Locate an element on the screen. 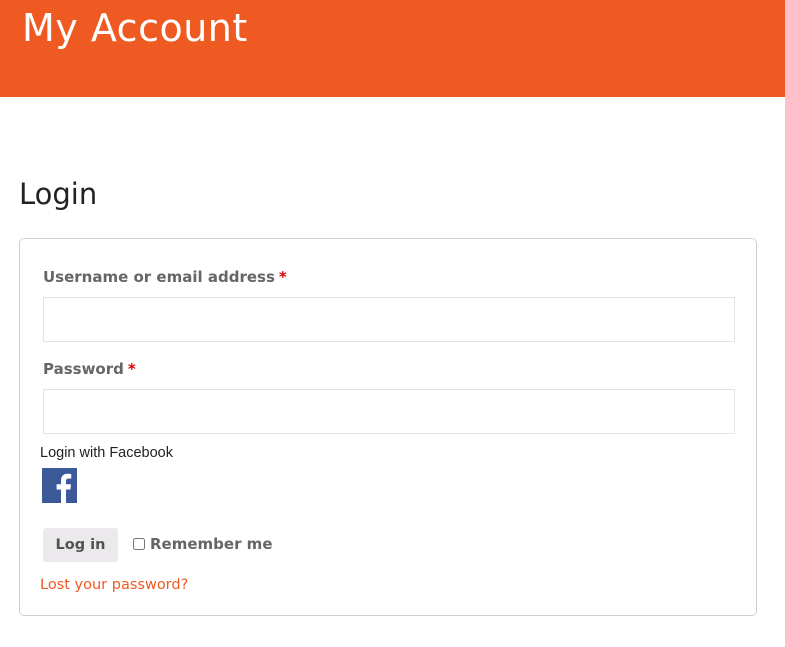 This screenshot has width=785, height=647. facebook-login-button is located at coordinates (59, 485).